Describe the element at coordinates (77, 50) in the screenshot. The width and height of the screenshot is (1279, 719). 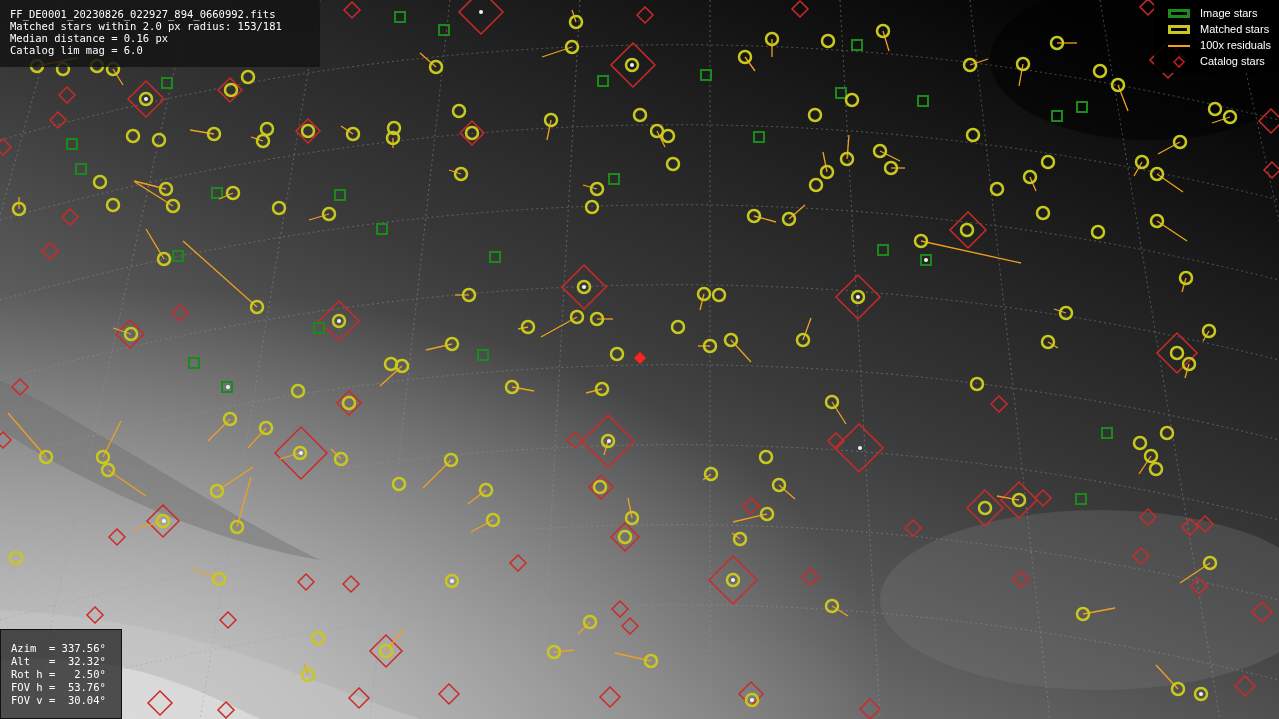
I see `info-text: Catalog lim mag = 6.0` at that location.